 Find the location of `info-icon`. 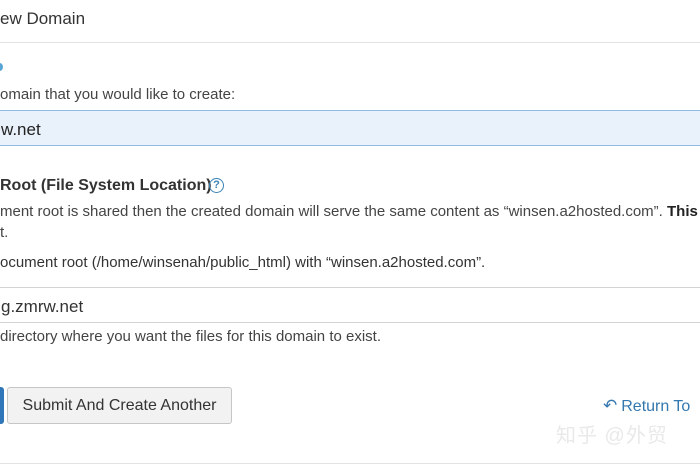

info-icon is located at coordinates (1, 67).